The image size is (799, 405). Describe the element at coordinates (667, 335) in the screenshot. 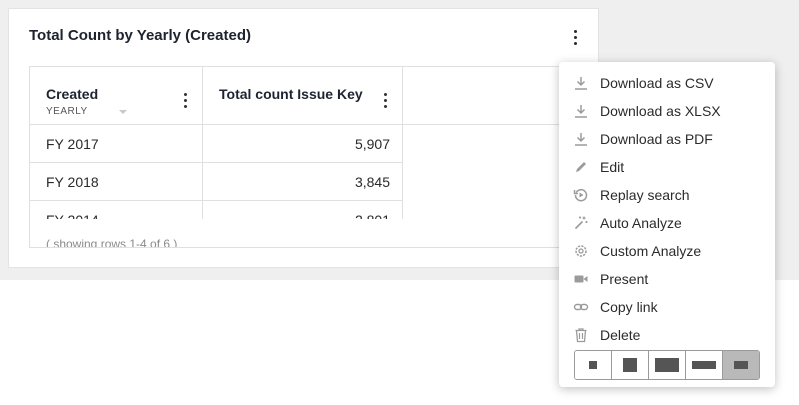

I see `menu-item-delete: Delete` at that location.